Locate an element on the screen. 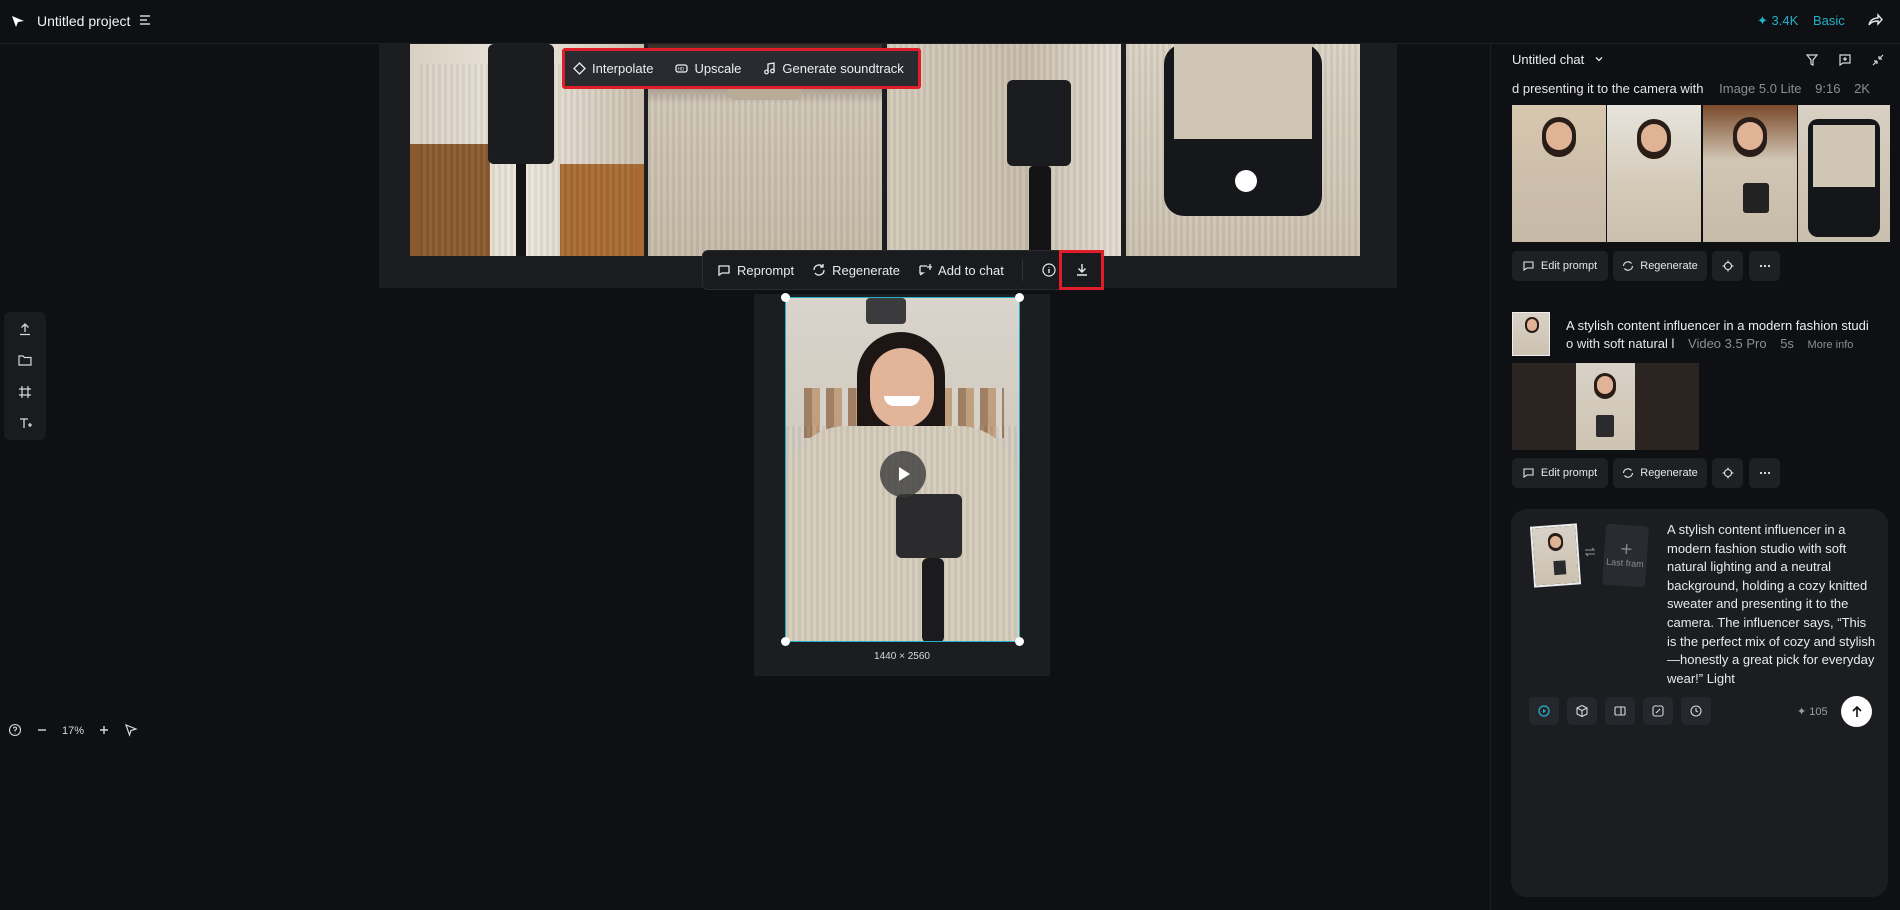 The image size is (1900, 910). zoom-level: 17% is located at coordinates (73, 731).